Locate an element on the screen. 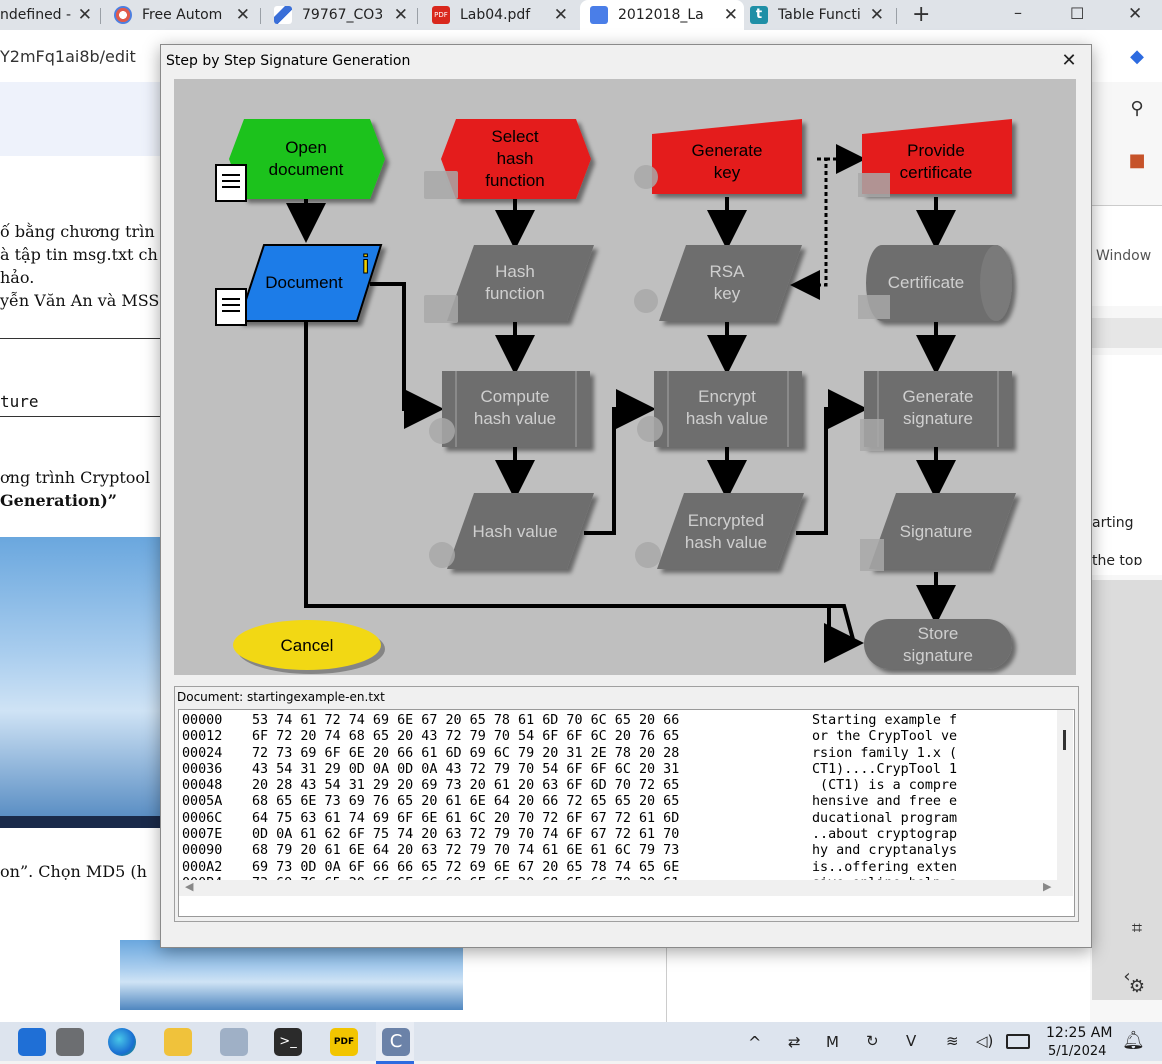 The image size is (1162, 1064). cancel-button: Cancel is located at coordinates (309, 647).